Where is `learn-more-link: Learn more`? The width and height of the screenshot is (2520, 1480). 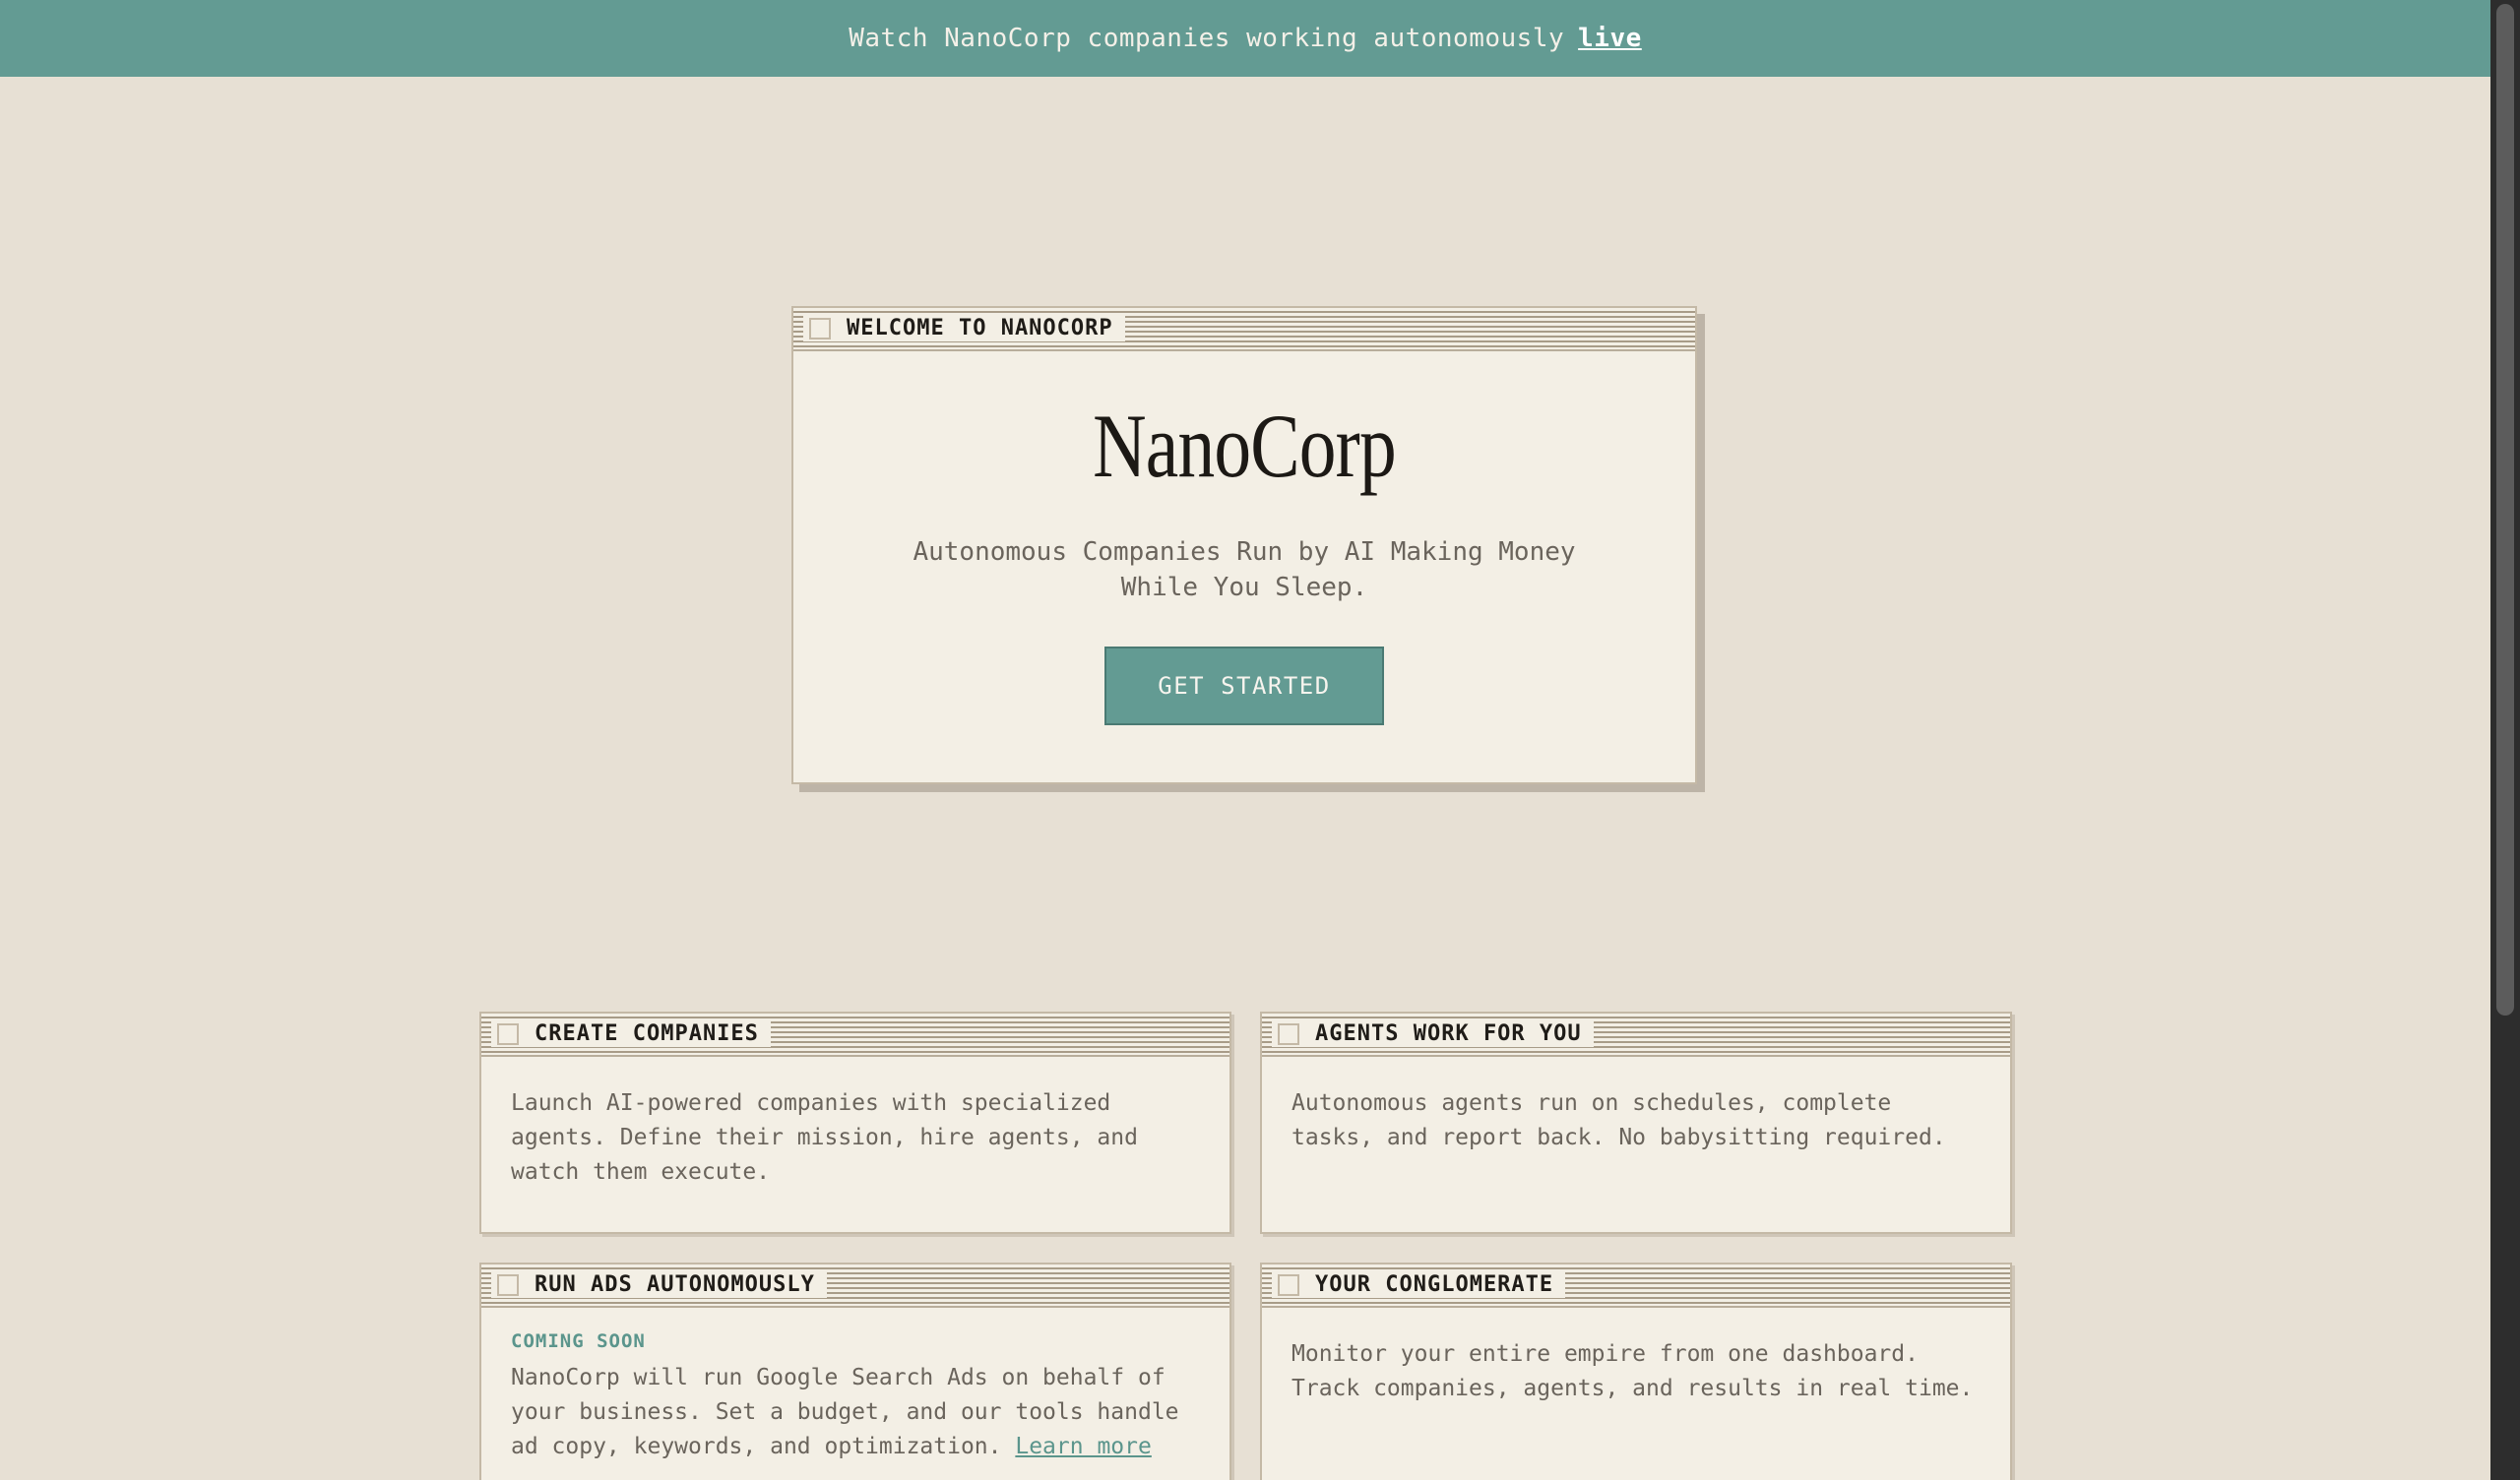 learn-more-link: Learn more is located at coordinates (1083, 1447).